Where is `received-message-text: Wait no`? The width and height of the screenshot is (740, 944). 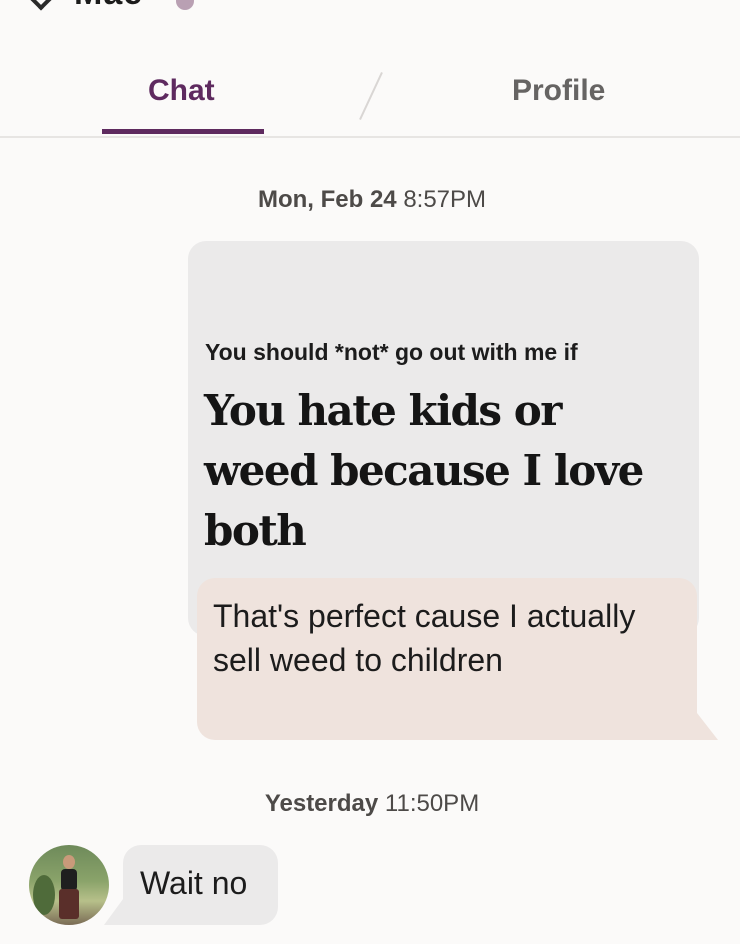 received-message-text: Wait no is located at coordinates (194, 883).